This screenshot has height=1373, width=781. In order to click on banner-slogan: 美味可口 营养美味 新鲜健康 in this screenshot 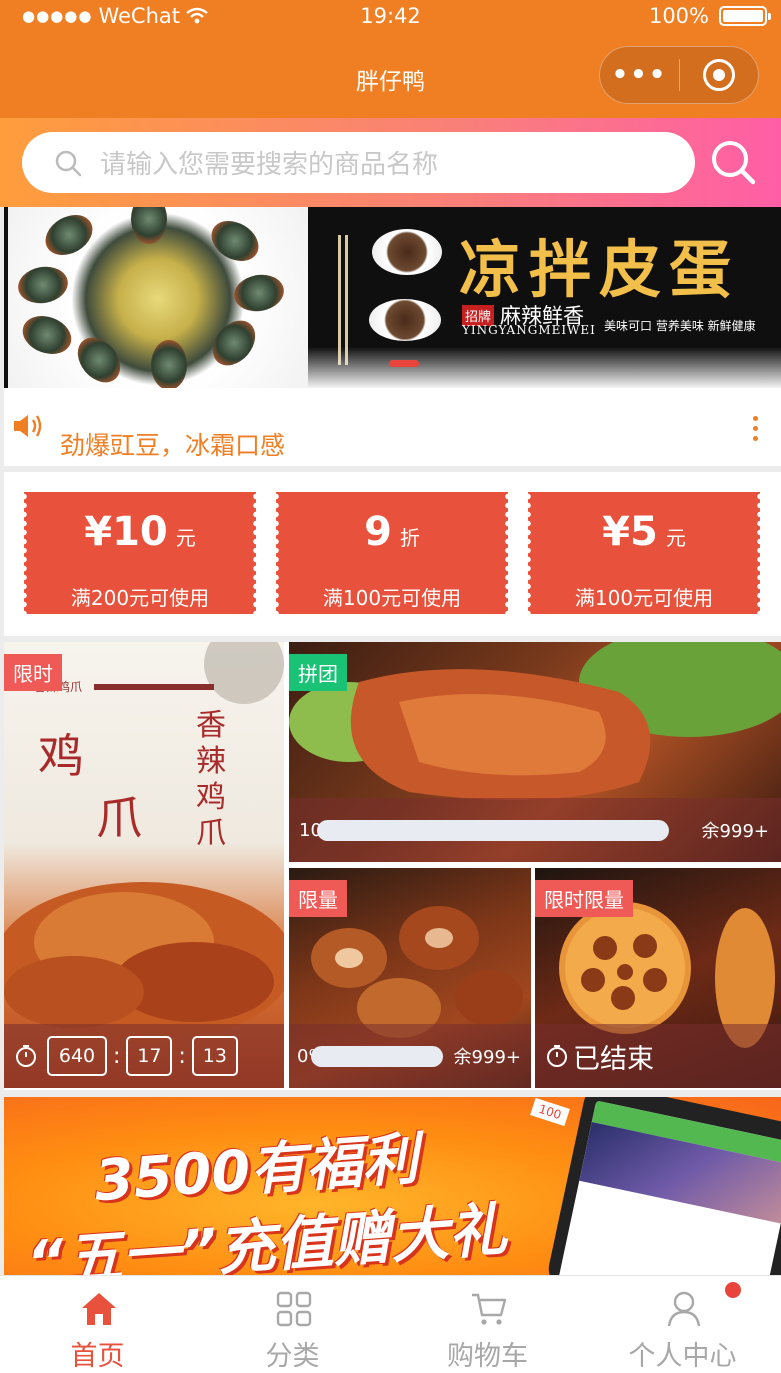, I will do `click(680, 326)`.